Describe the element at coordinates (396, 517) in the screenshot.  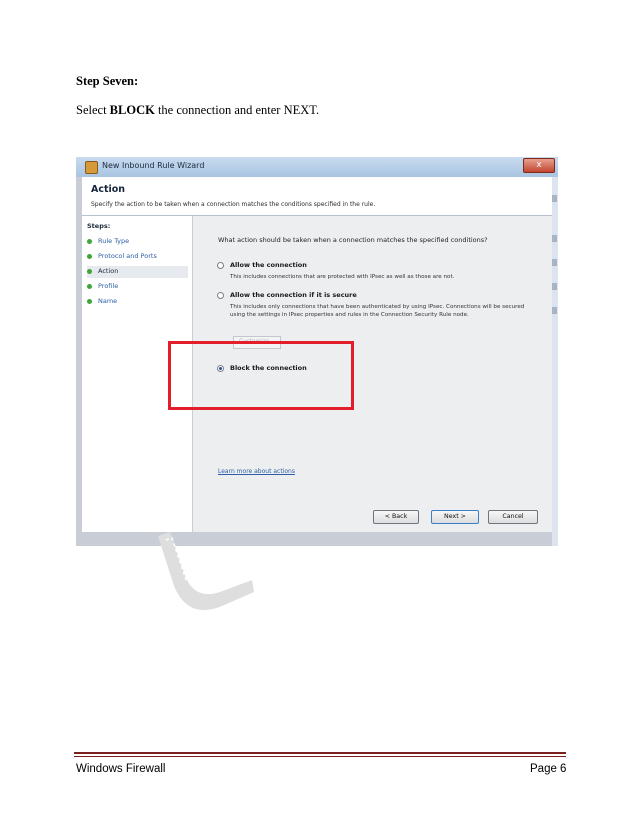
I see `back-button: < Back` at that location.